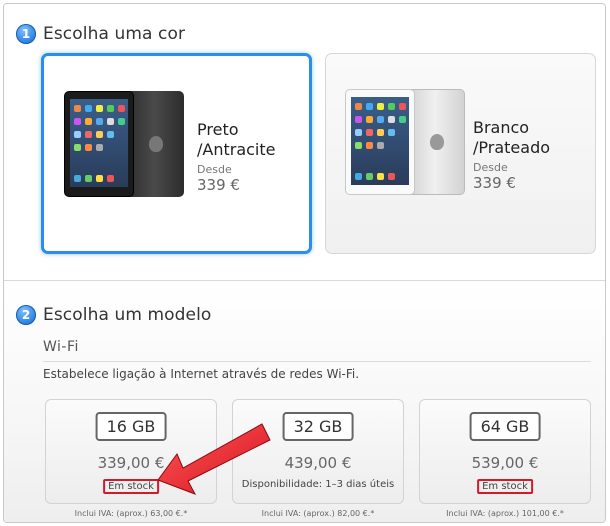 The height and width of the screenshot is (526, 610). I want to click on capacity-label: 32 GB, so click(318, 426).